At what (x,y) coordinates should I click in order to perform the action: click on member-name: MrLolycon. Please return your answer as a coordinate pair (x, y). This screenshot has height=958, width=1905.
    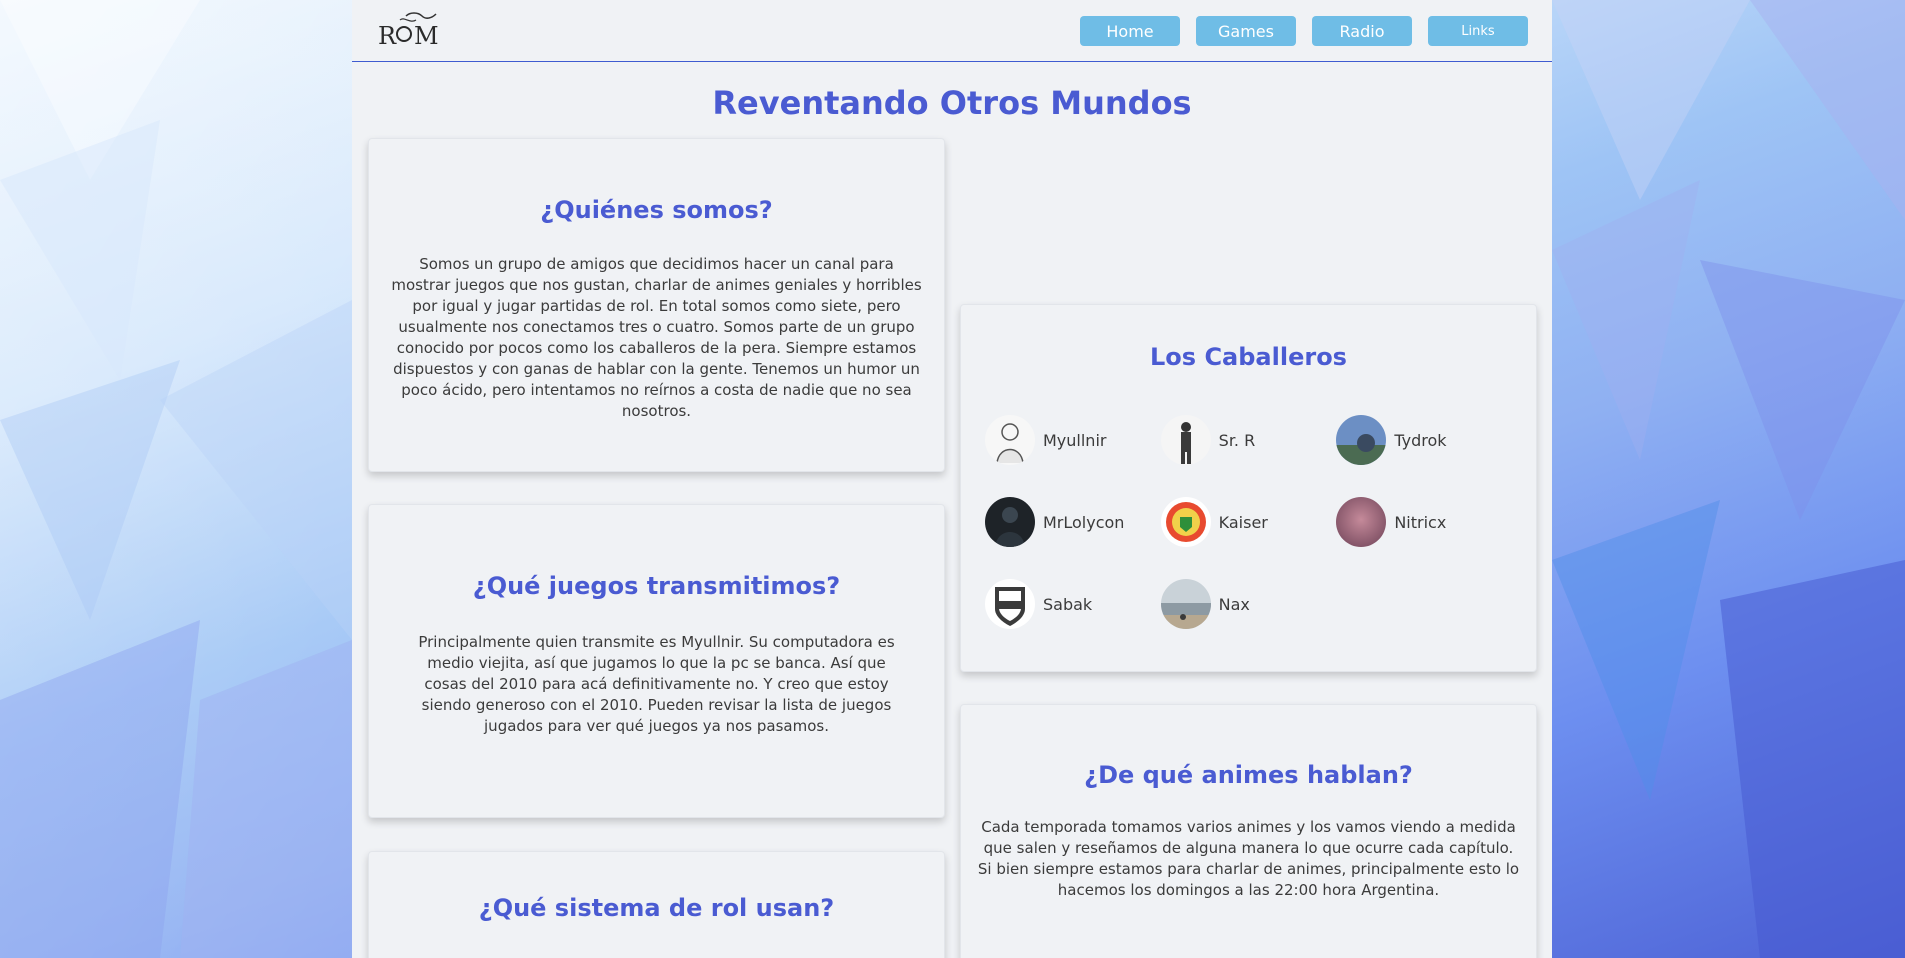
    Looking at the image, I should click on (1084, 522).